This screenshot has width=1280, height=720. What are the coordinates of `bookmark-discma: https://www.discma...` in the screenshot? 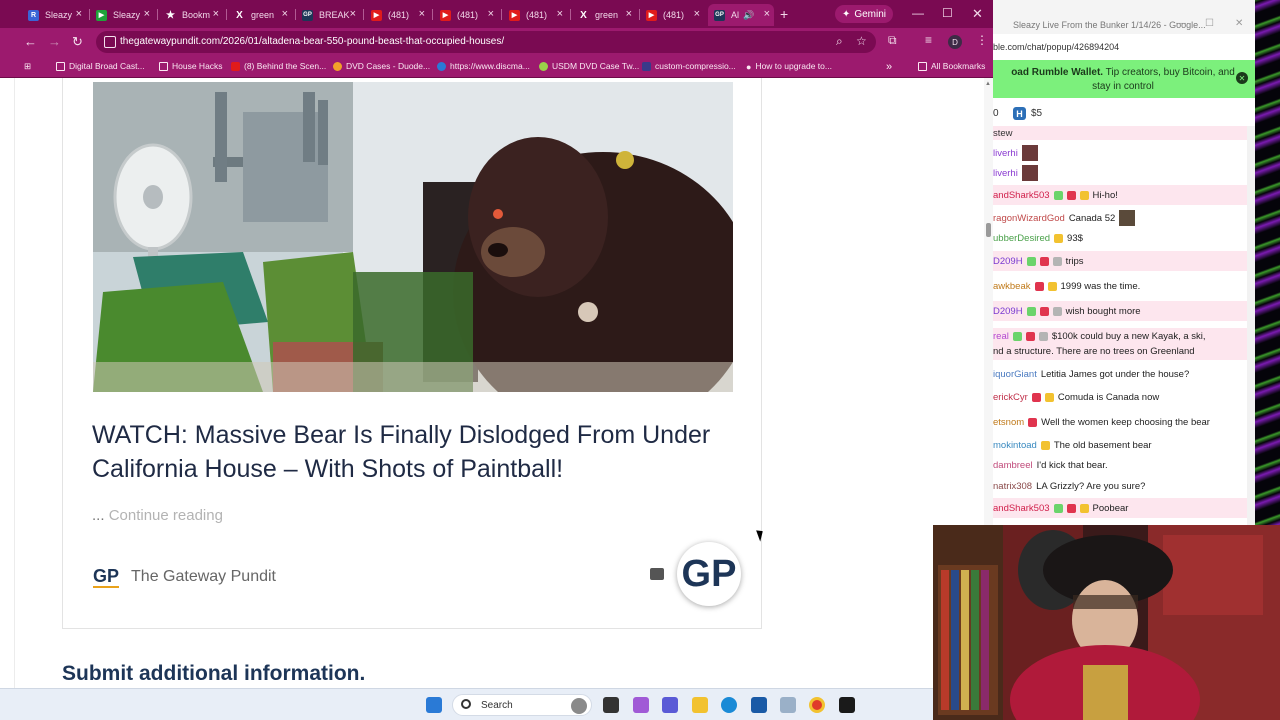 It's located at (483, 66).